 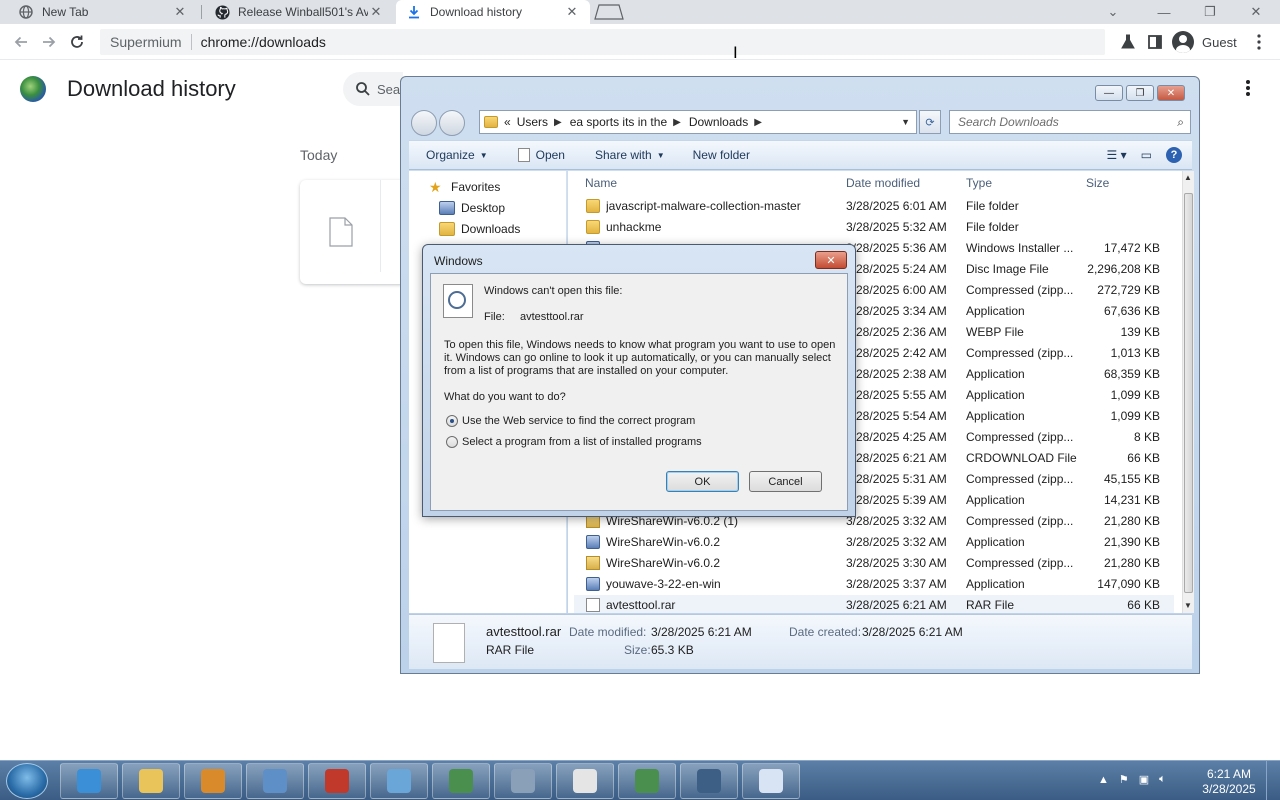 I want to click on nav-downloads: Downloads, so click(x=479, y=229).